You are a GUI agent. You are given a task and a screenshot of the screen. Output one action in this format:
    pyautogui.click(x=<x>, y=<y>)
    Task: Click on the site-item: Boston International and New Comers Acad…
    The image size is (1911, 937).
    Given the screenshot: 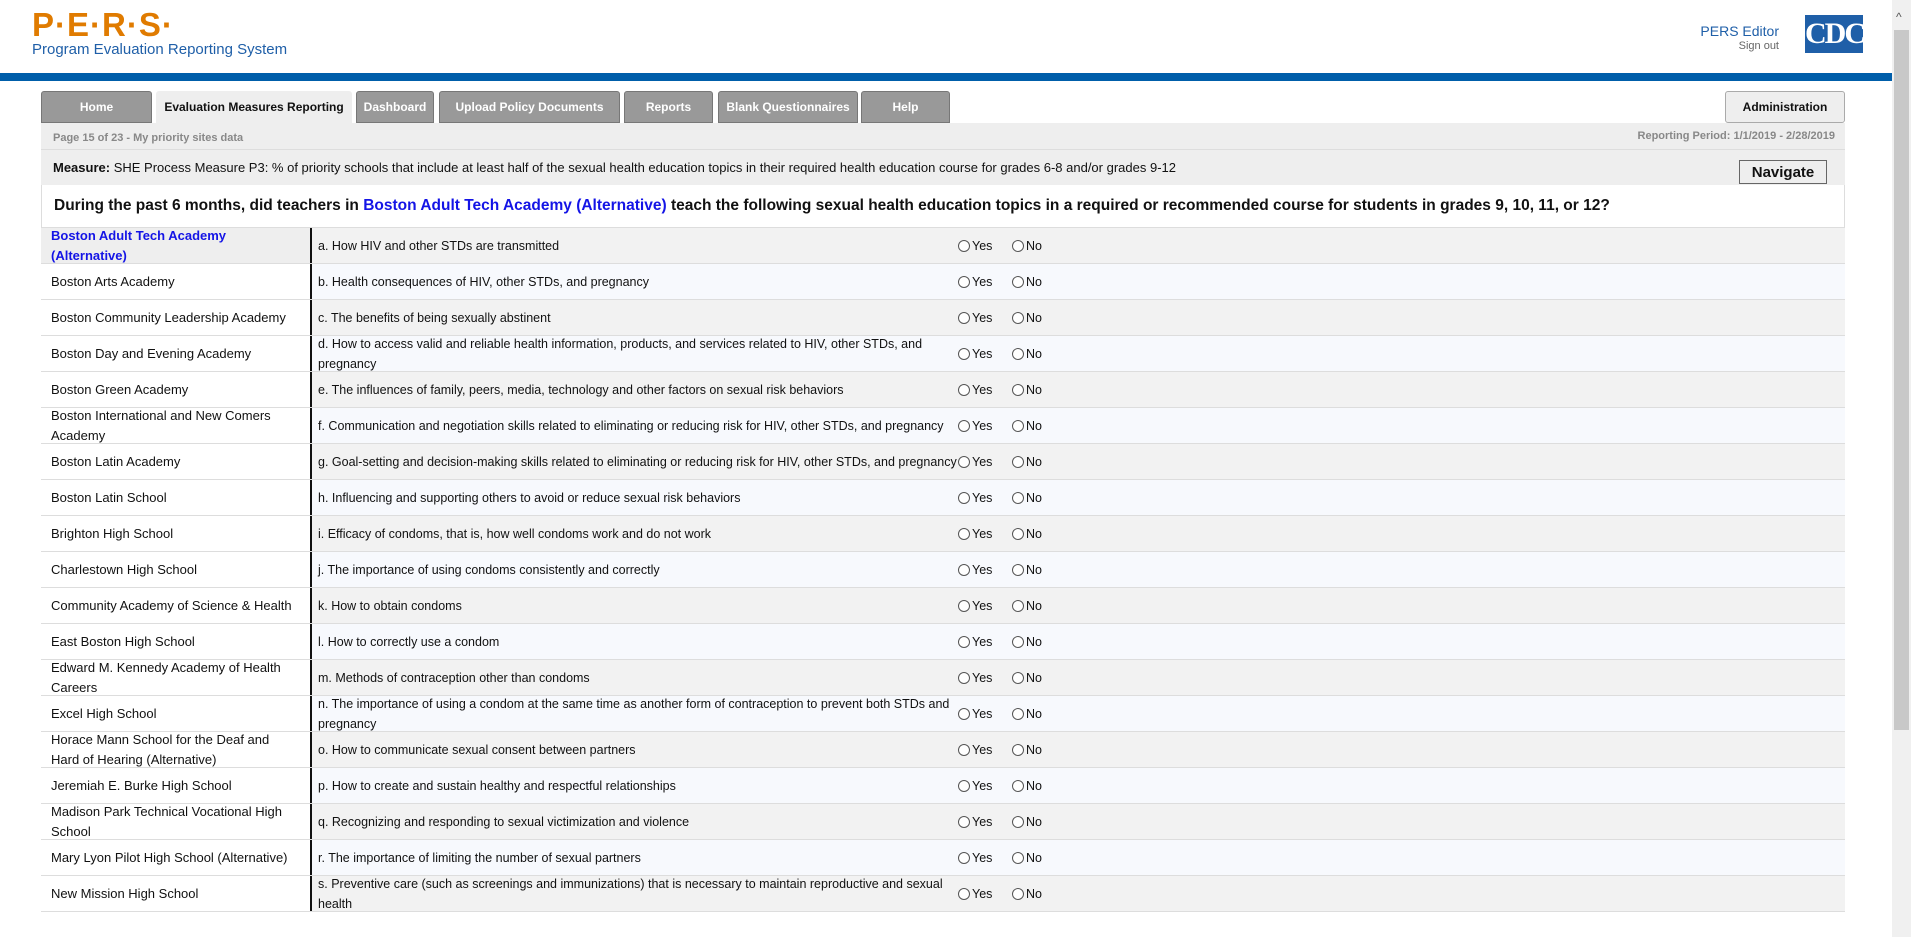 What is the action you would take?
    pyautogui.click(x=176, y=425)
    